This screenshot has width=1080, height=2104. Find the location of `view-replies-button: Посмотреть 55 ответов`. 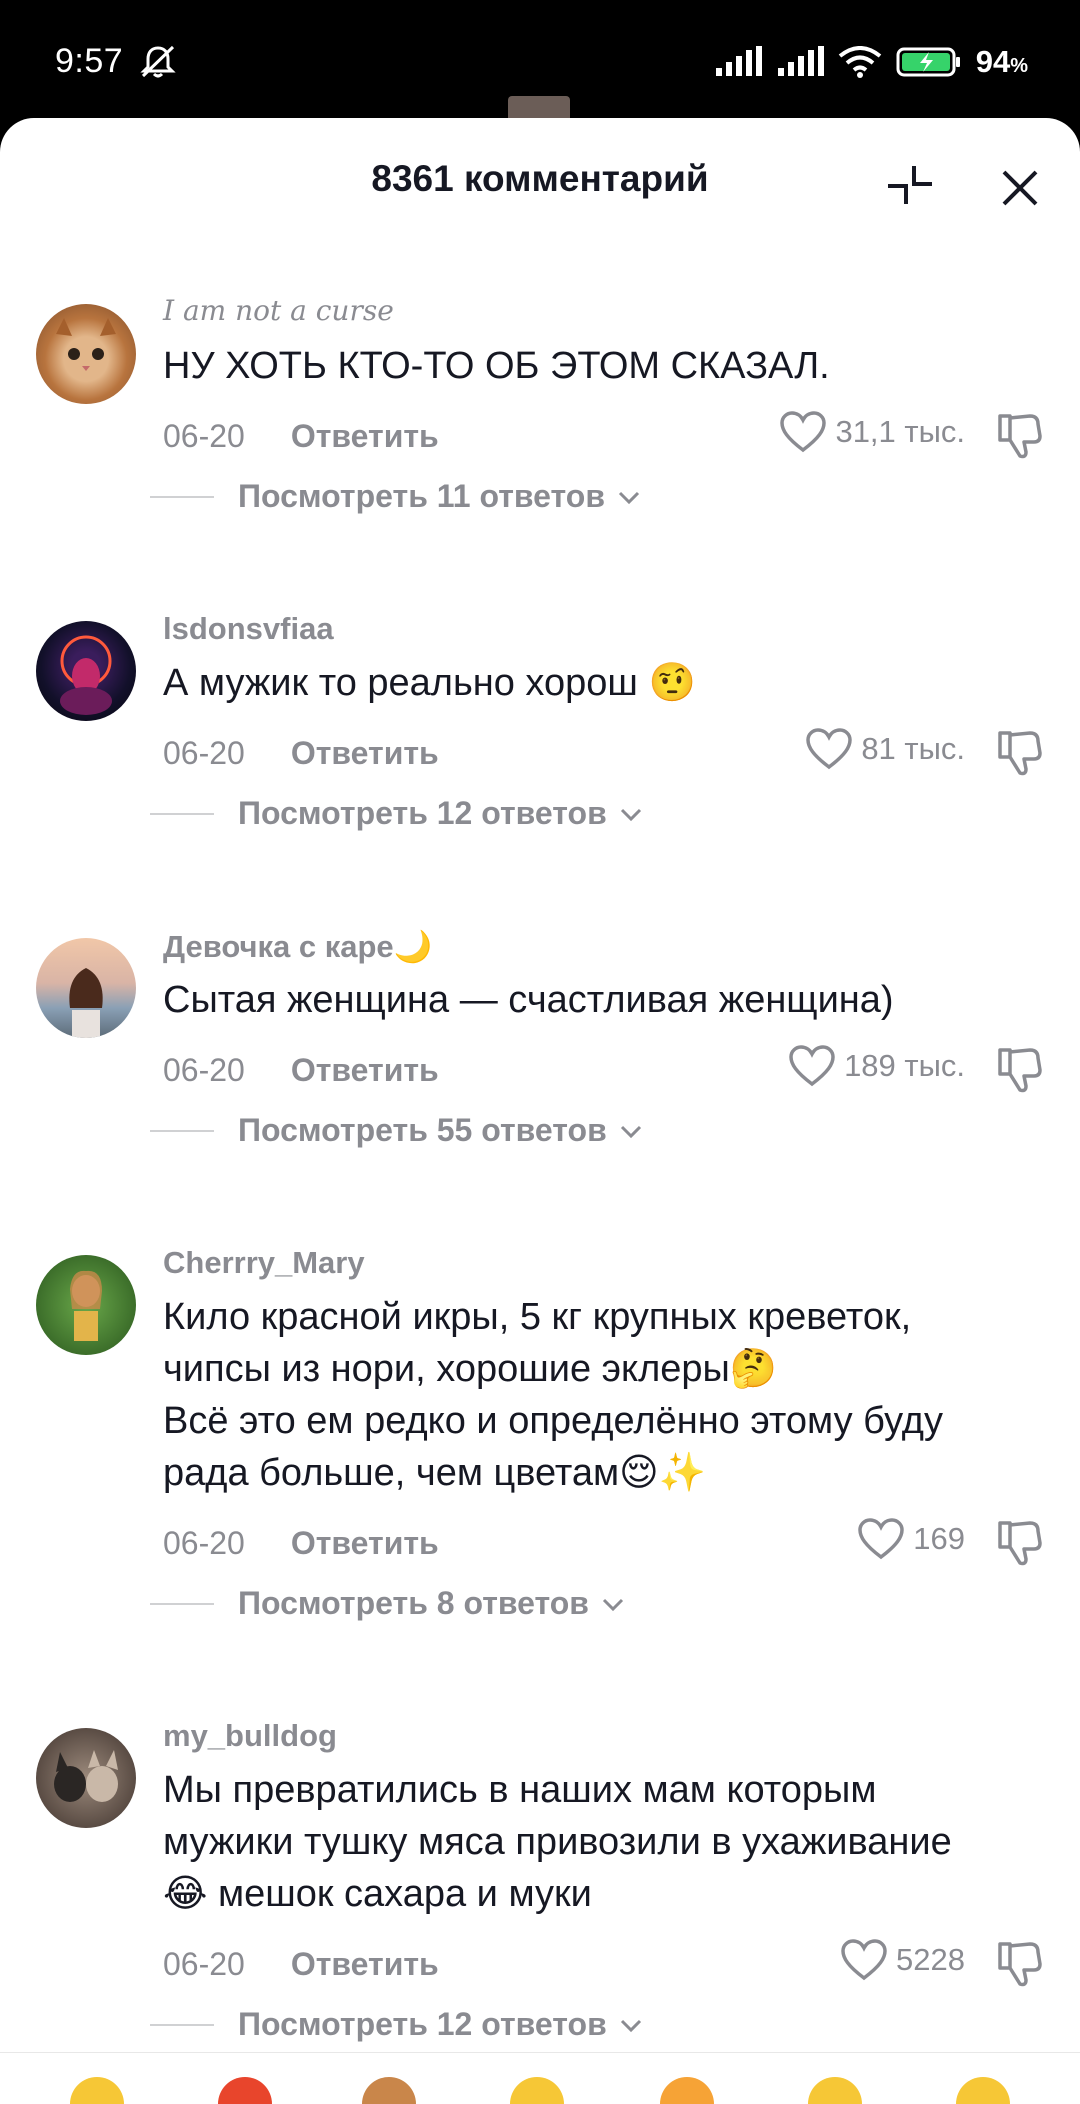

view-replies-button: Посмотреть 55 ответов is located at coordinates (396, 1130).